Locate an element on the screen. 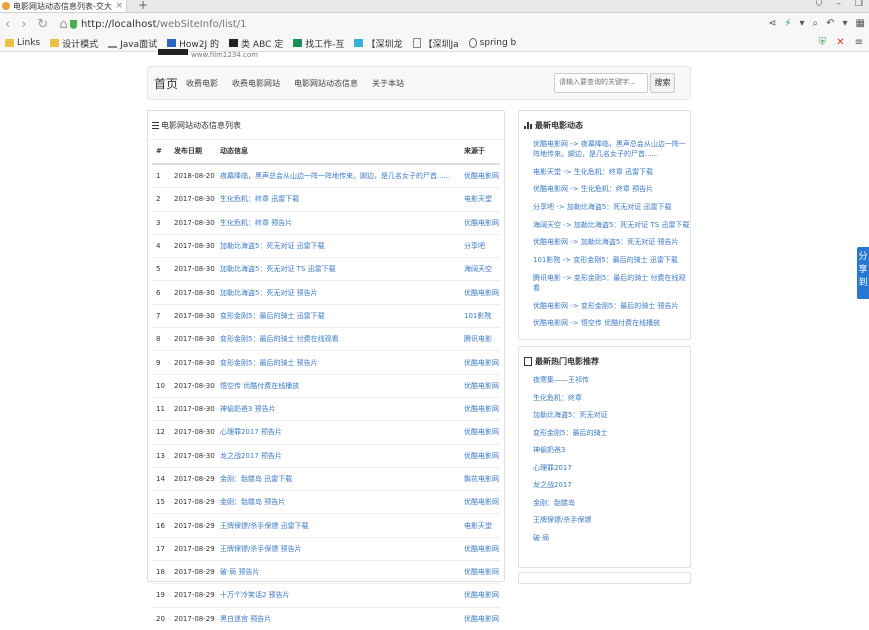 The height and width of the screenshot is (630, 869). hot-movie-item: 变形金刚5：最后的骑士 is located at coordinates (611, 433).